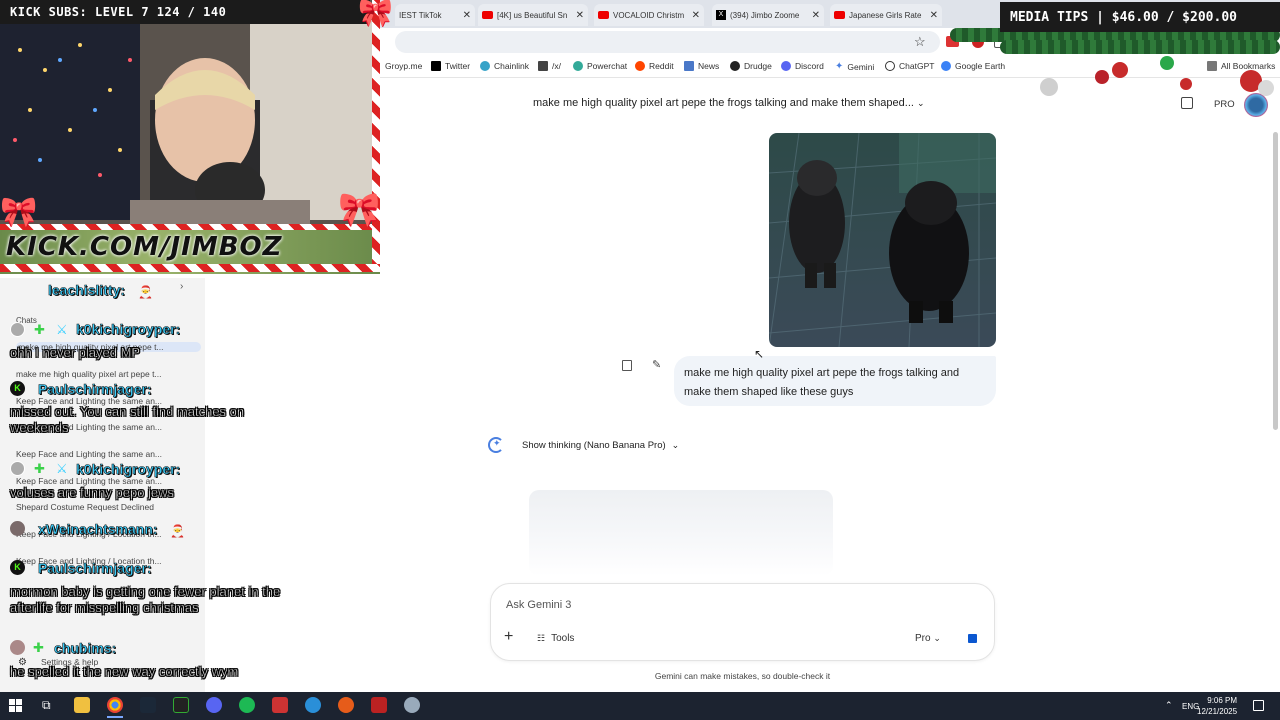 The width and height of the screenshot is (1280, 720). What do you see at coordinates (115, 705) in the screenshot?
I see `chrome-icon` at bounding box center [115, 705].